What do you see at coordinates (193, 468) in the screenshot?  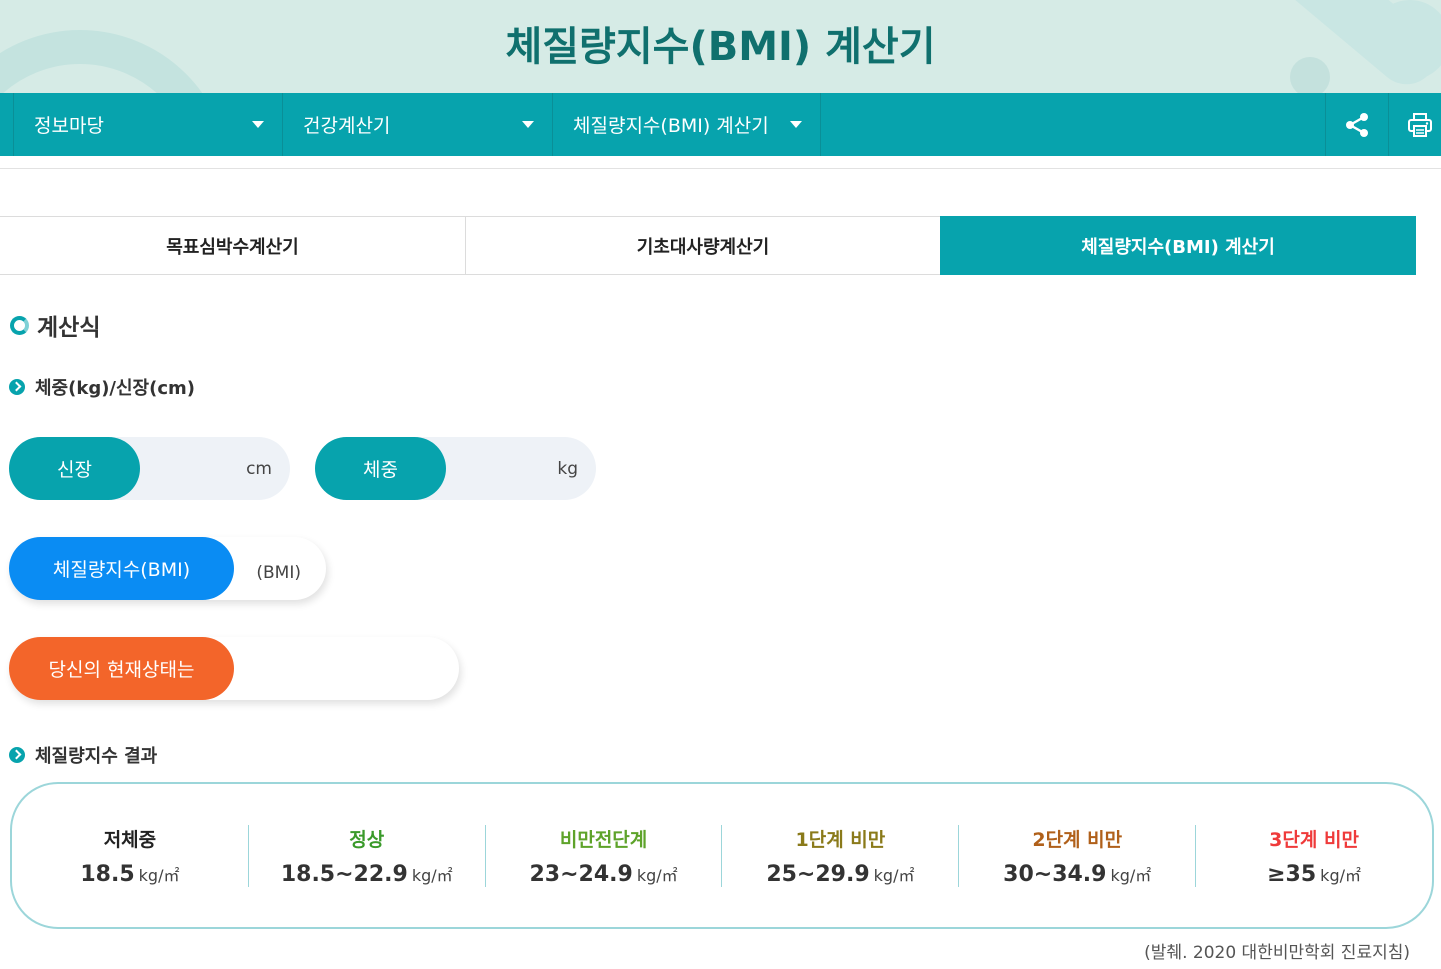 I see `height-input` at bounding box center [193, 468].